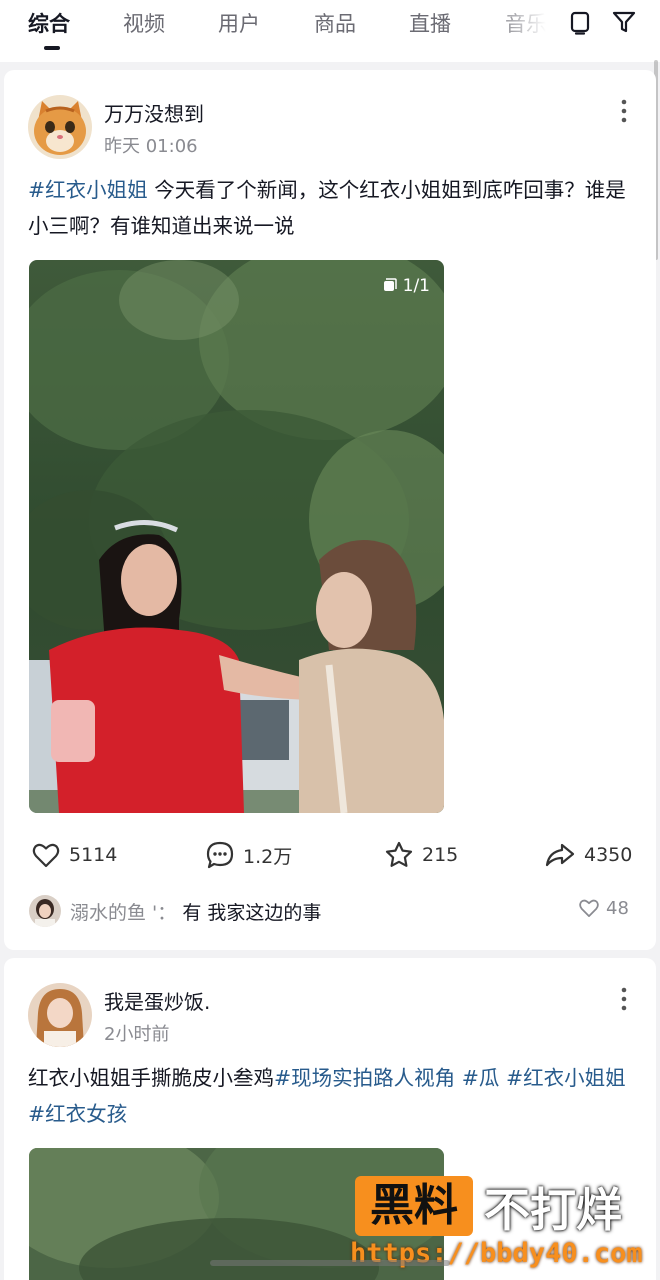 This screenshot has width=660, height=1280. I want to click on watermark-box-text: 黑料, so click(414, 1206).